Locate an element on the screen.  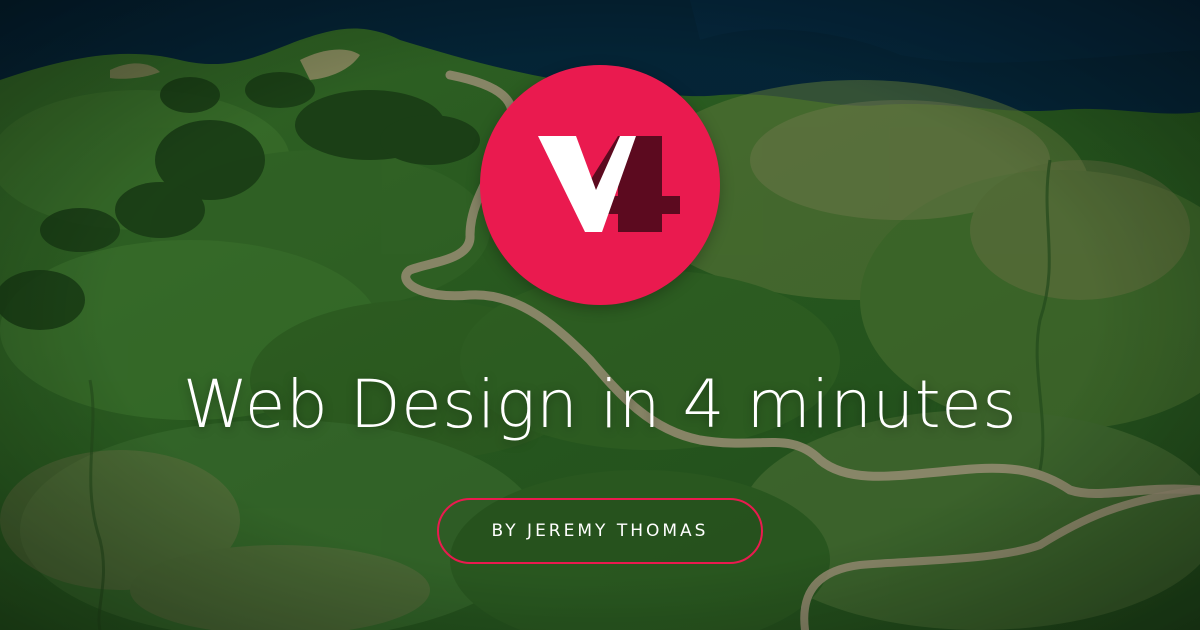
logo-badge is located at coordinates (600, 185).